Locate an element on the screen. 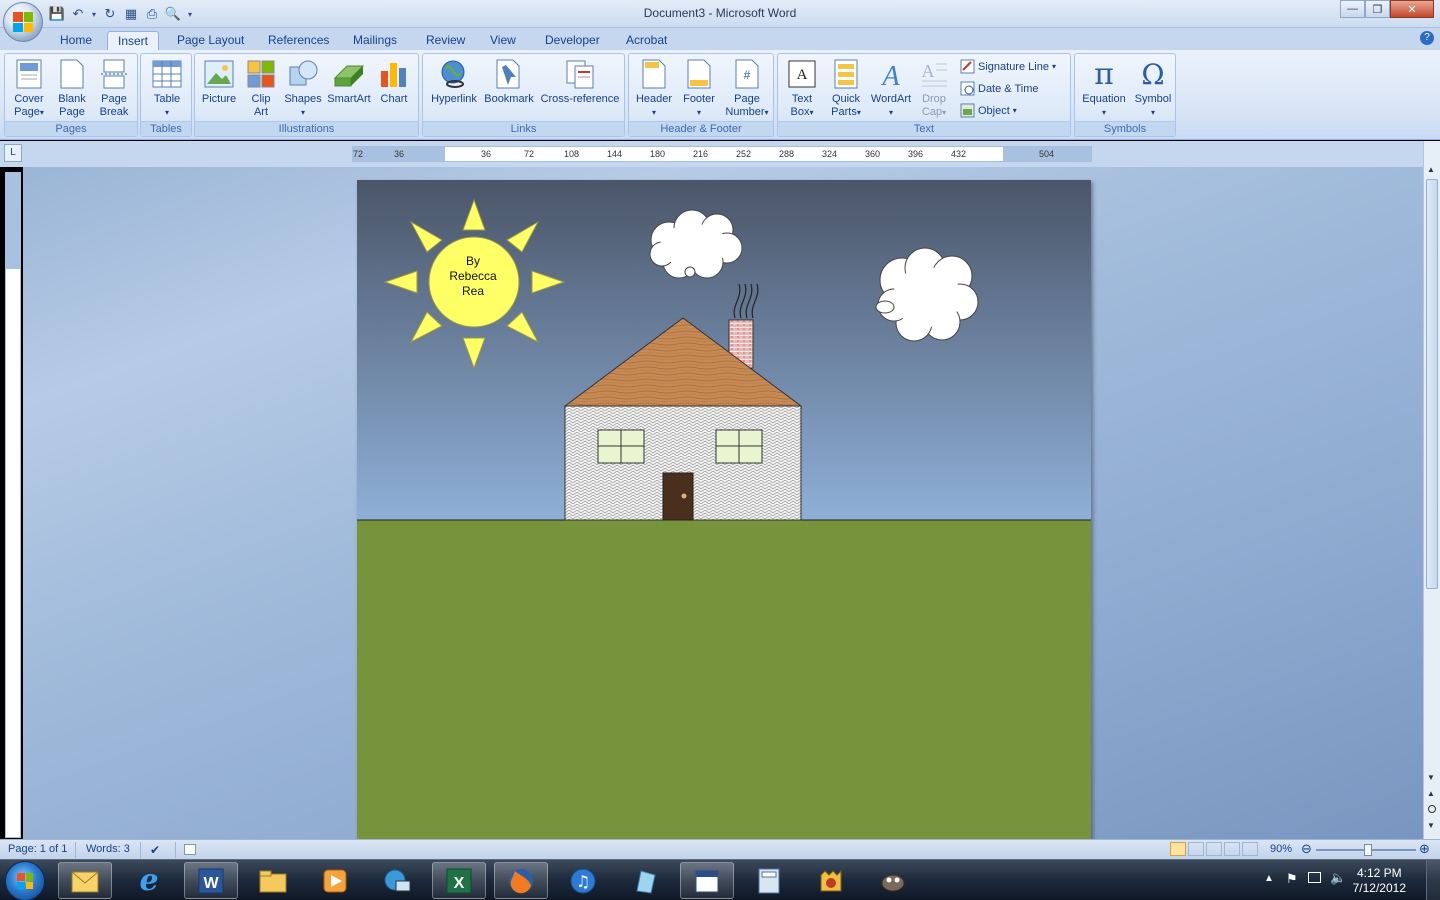  window-right is located at coordinates (739, 446).